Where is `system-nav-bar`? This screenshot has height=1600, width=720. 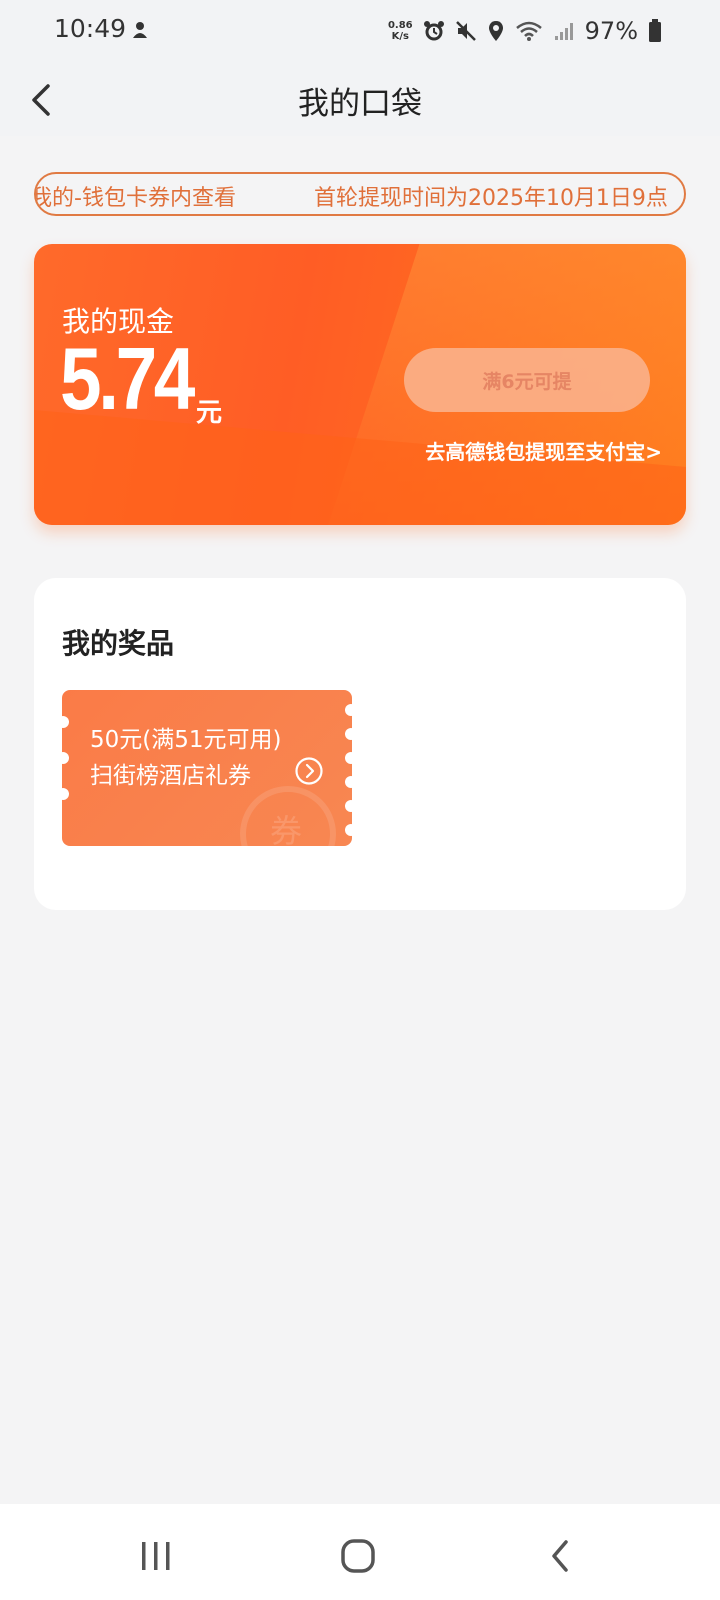
system-nav-bar is located at coordinates (360, 1552).